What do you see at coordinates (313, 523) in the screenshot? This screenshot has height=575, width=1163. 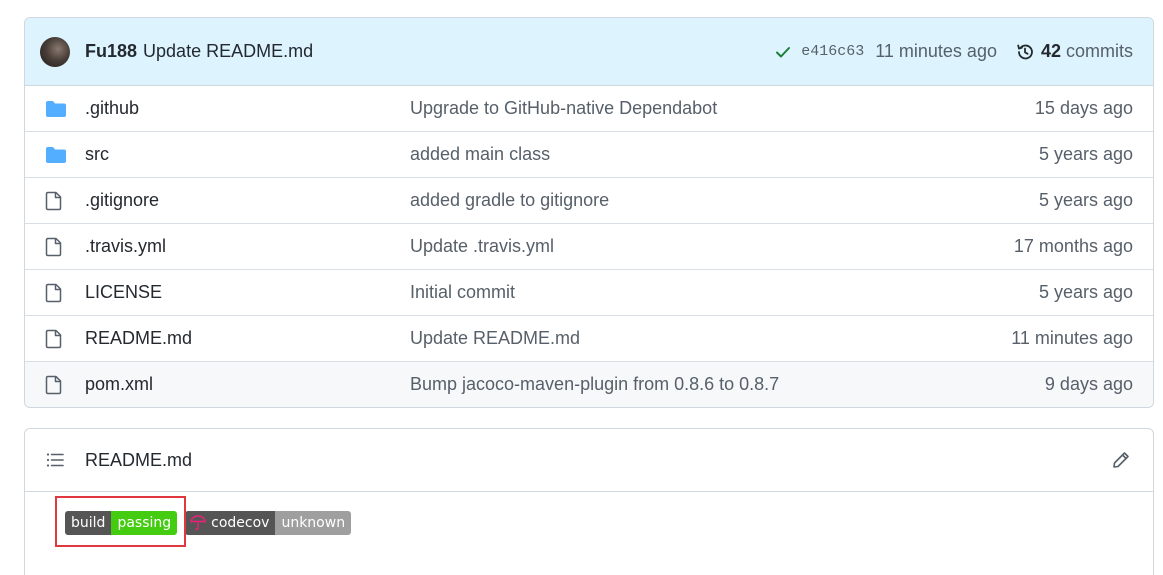 I see `codecov-badge-status: unknown` at bounding box center [313, 523].